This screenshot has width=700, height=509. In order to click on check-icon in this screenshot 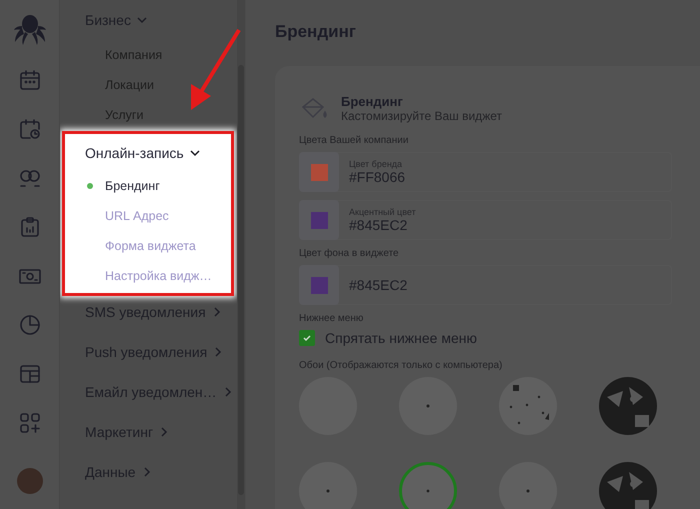, I will do `click(307, 338)`.